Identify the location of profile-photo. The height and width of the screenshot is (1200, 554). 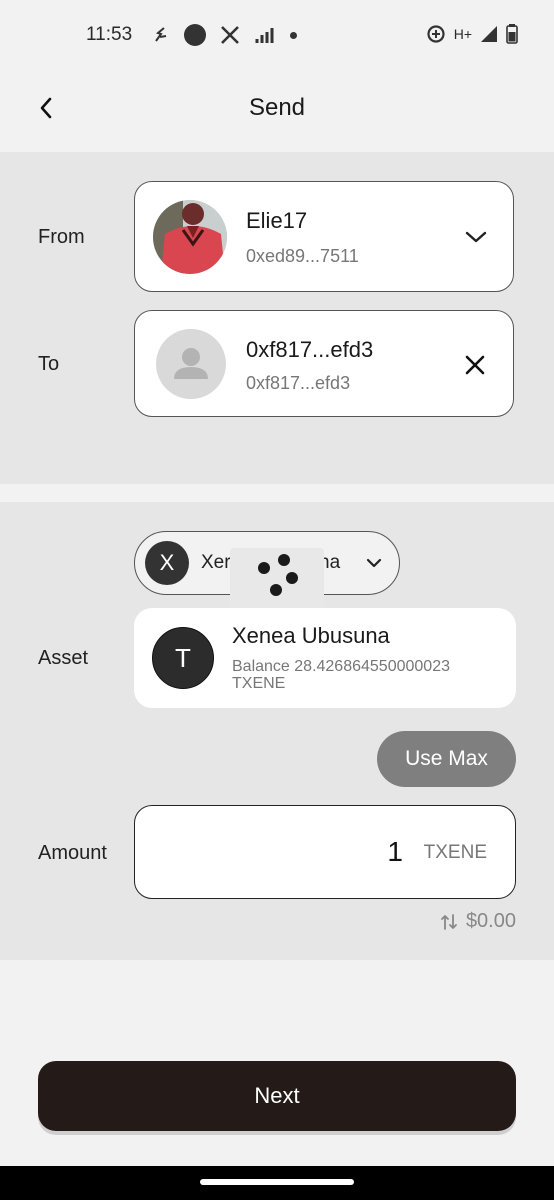
(190, 237).